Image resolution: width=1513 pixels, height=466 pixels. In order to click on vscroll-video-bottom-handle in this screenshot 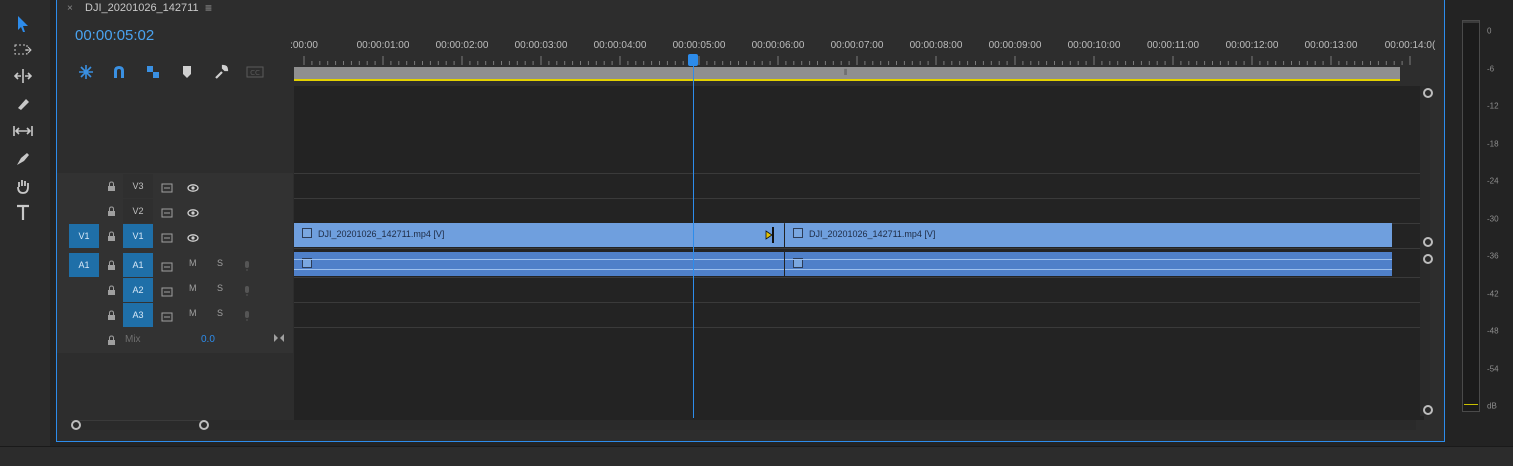, I will do `click(1428, 242)`.